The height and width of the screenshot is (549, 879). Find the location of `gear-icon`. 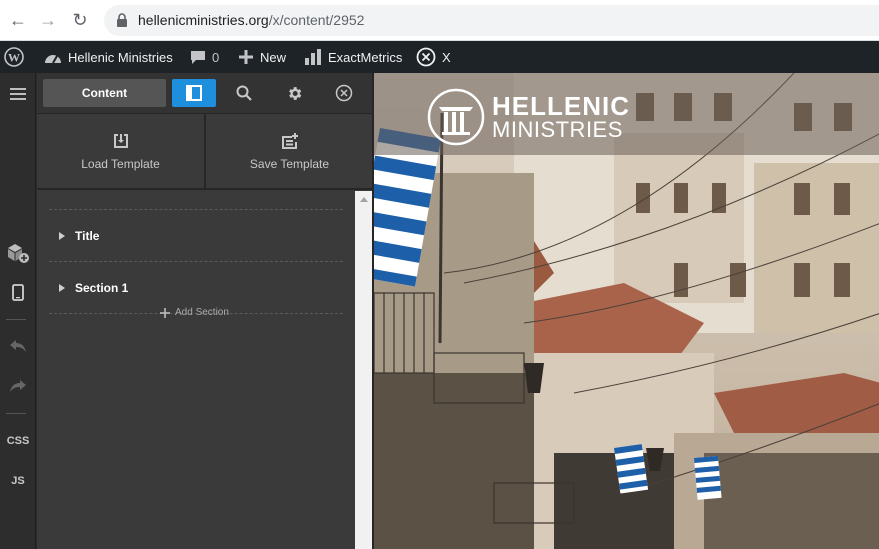

gear-icon is located at coordinates (294, 93).